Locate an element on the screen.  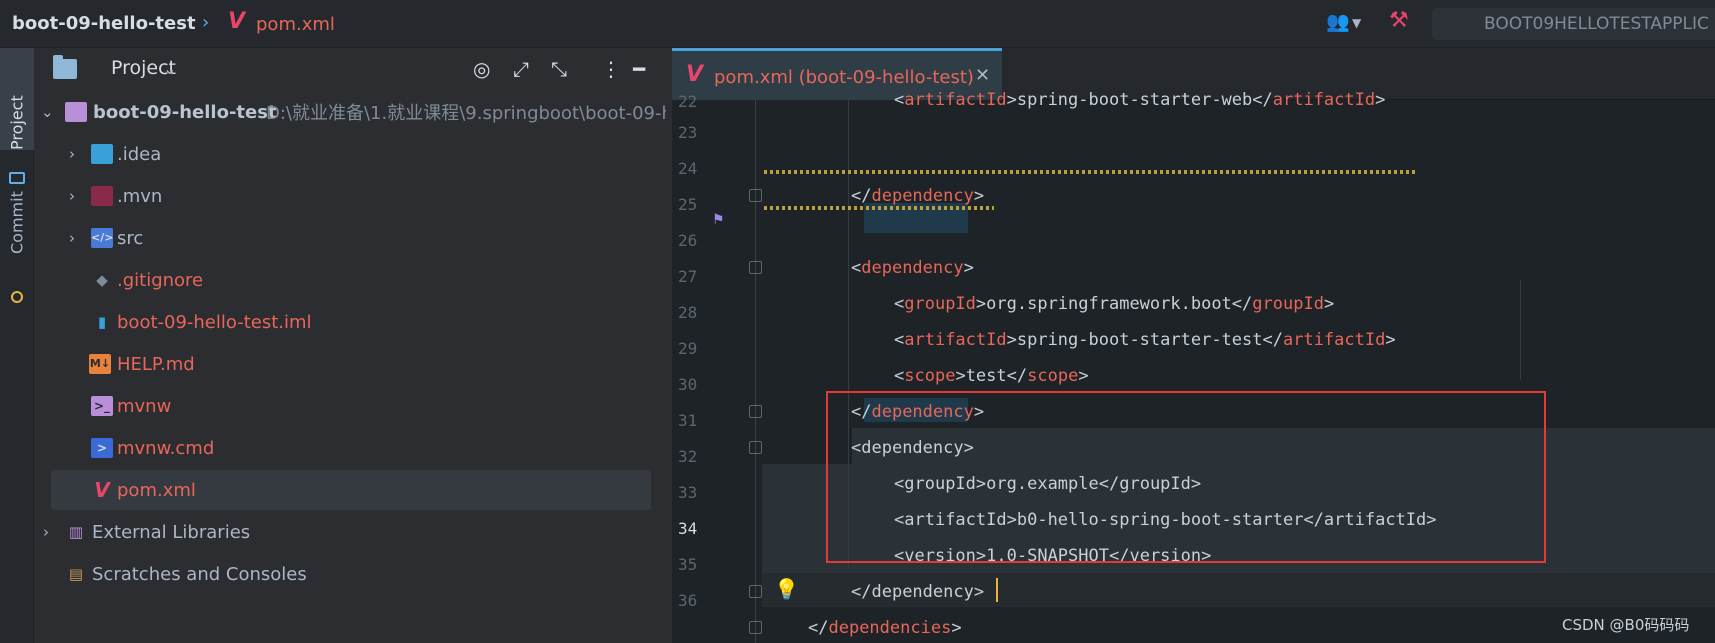
chevron-down-icon: ▼ is located at coordinates (1356, 23).